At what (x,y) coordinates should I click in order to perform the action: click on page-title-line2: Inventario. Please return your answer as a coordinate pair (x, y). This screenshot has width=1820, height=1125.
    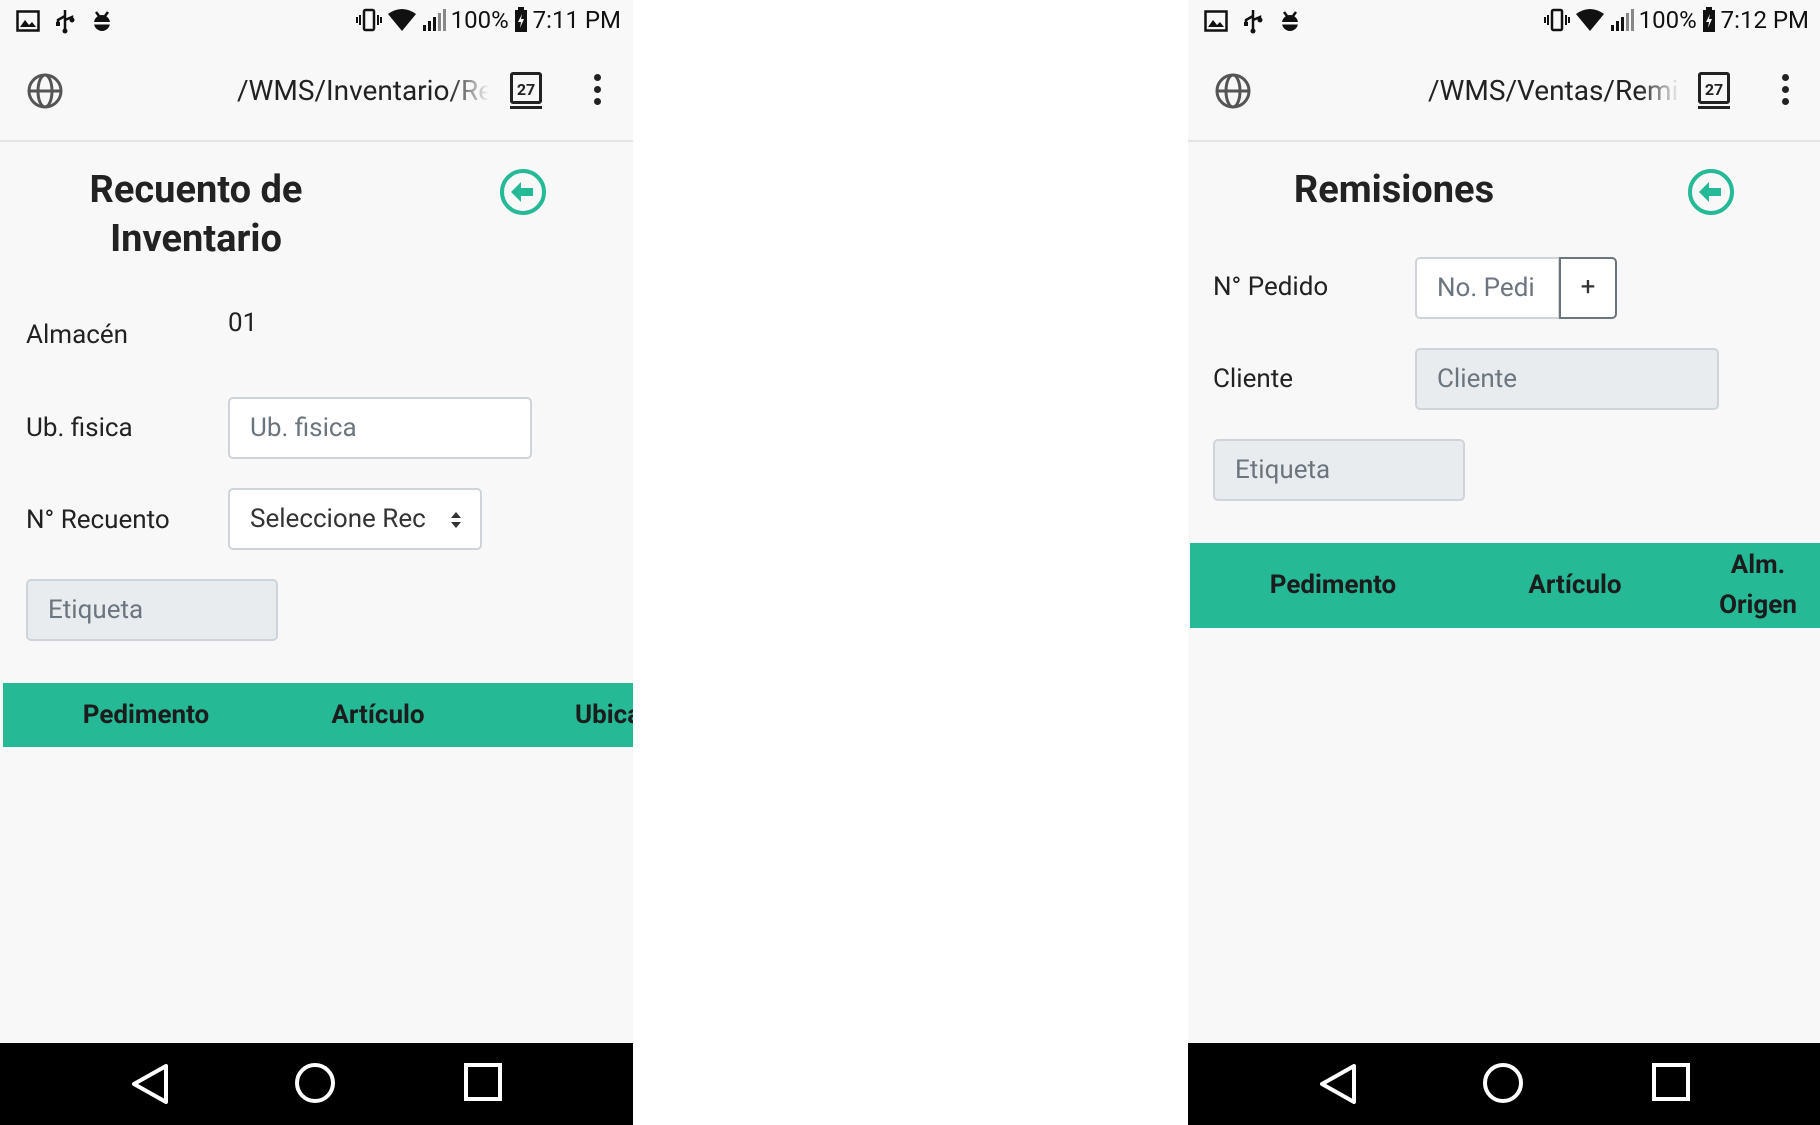
    Looking at the image, I should click on (196, 239).